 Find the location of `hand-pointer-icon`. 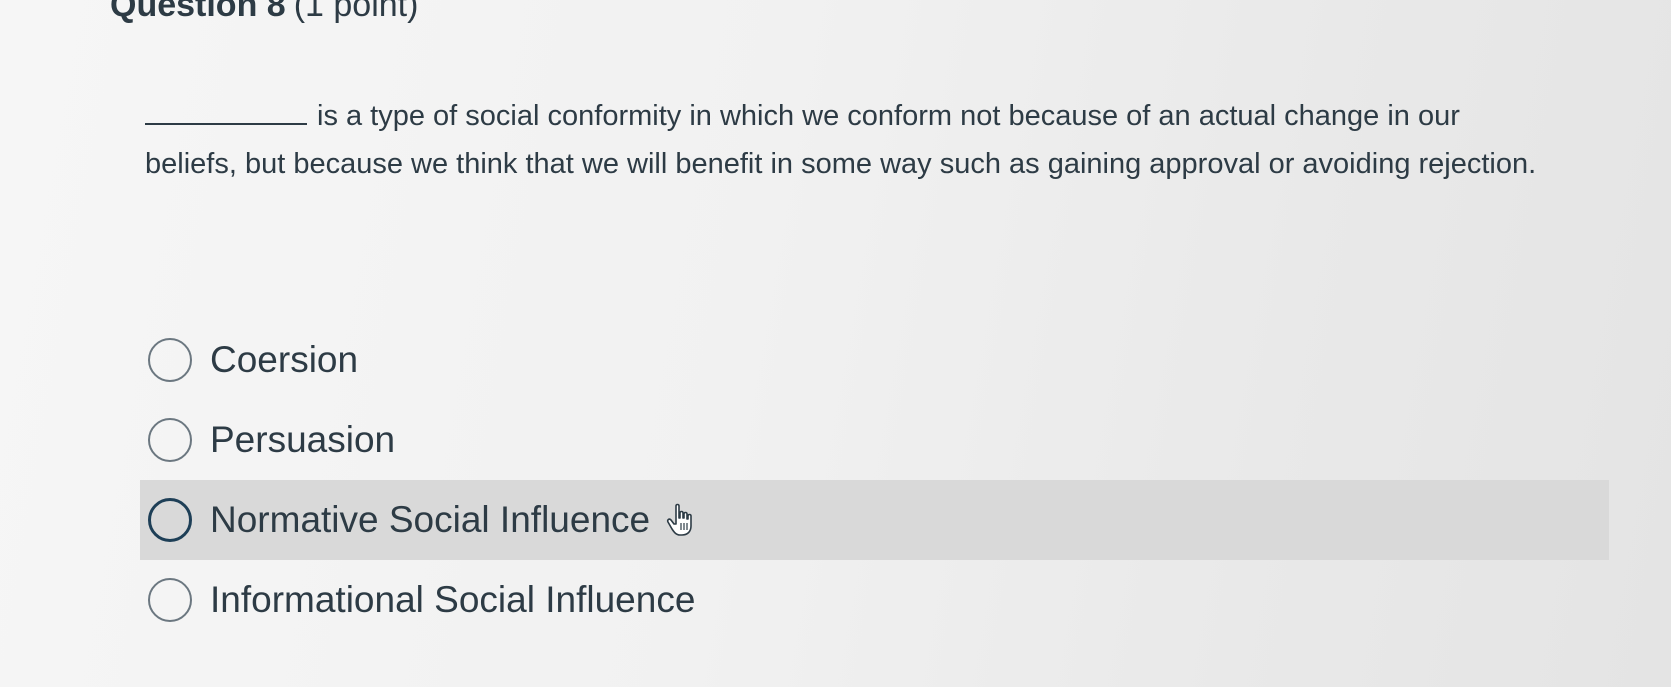

hand-pointer-icon is located at coordinates (679, 519).